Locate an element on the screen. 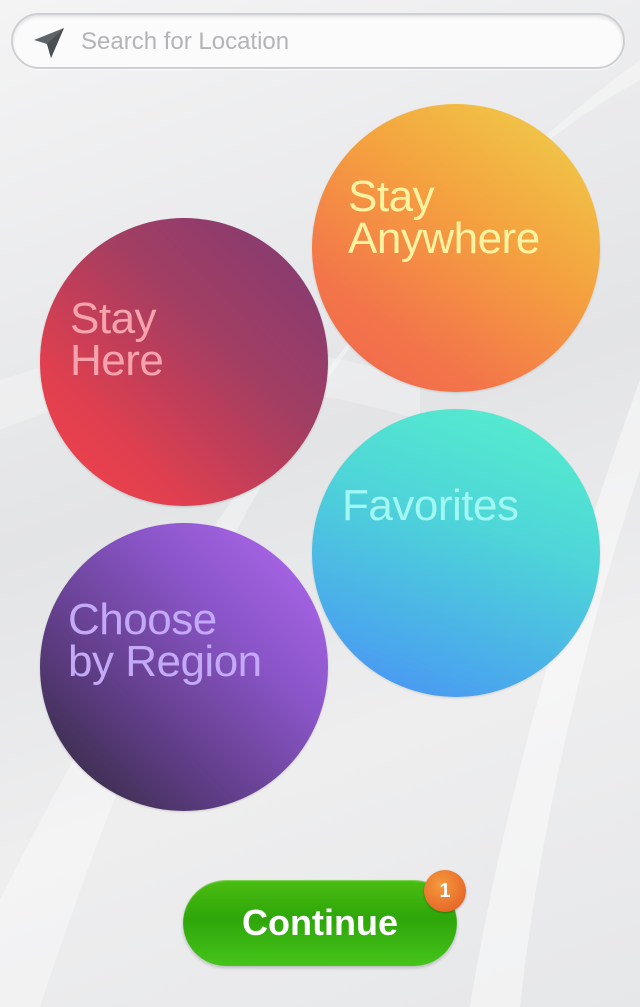  notification-badge: 1 is located at coordinates (445, 891).